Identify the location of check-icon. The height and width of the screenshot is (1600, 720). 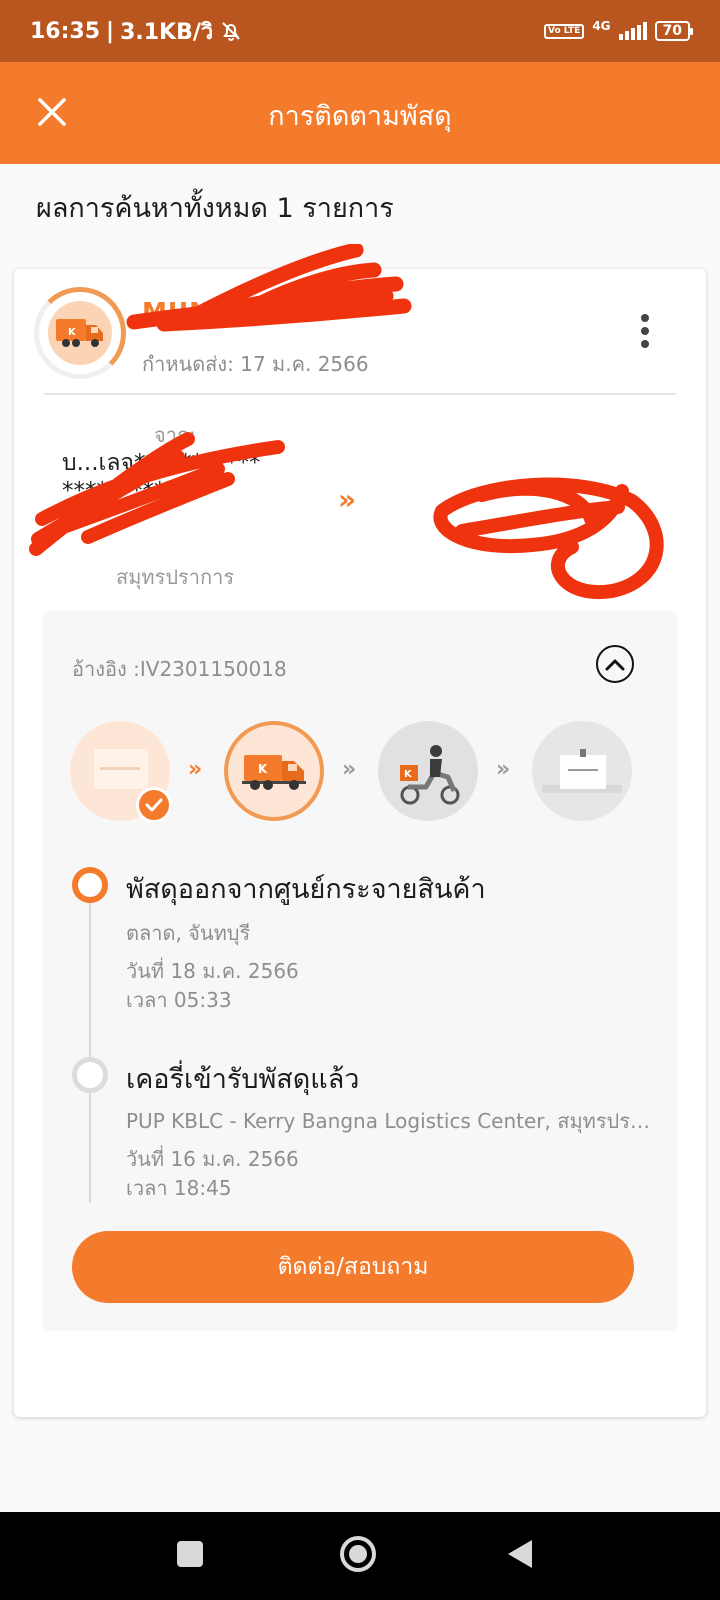
(154, 805).